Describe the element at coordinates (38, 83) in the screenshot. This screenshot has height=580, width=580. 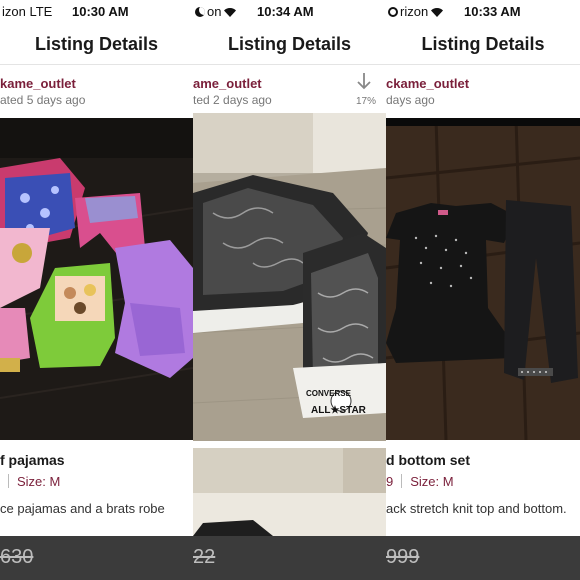
I see `seller-username: kame_outlet` at that location.